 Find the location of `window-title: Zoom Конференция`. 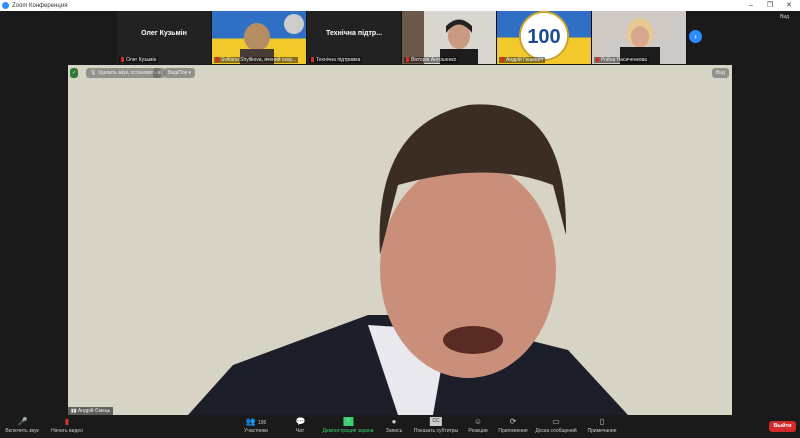

window-title: Zoom Конференция is located at coordinates (40, 5).